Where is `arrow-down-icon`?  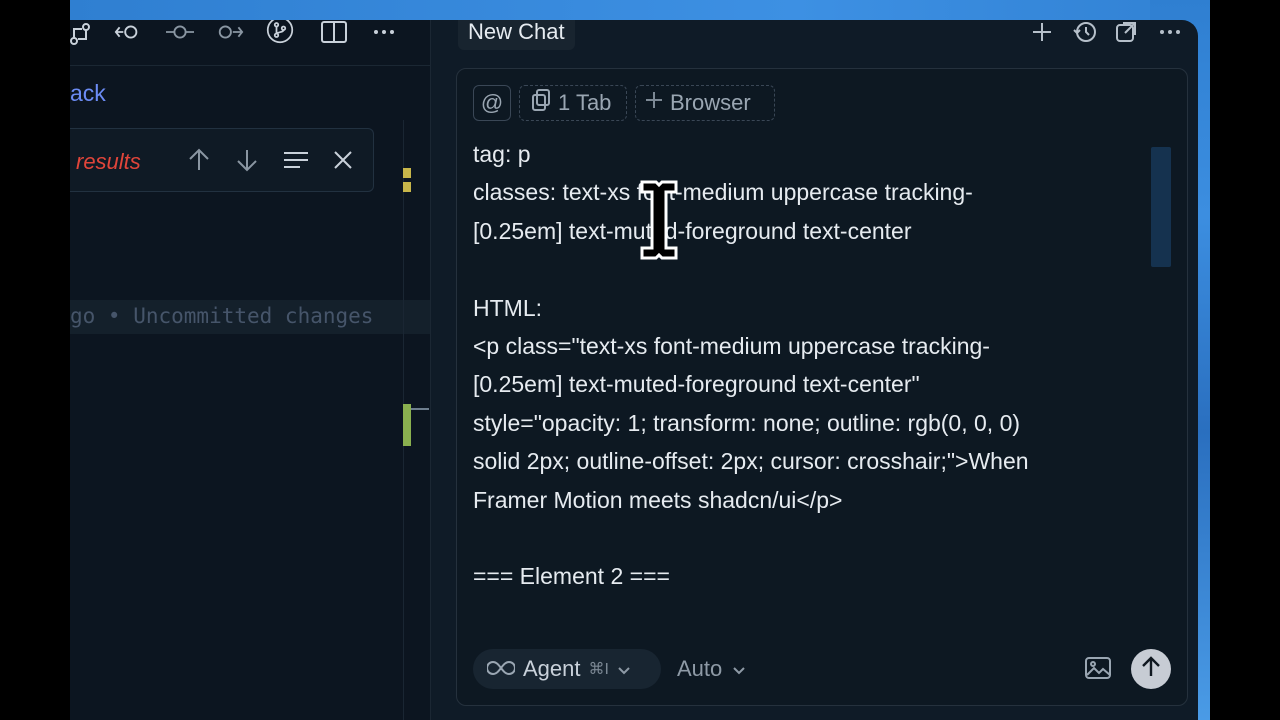
arrow-down-icon is located at coordinates (247, 160).